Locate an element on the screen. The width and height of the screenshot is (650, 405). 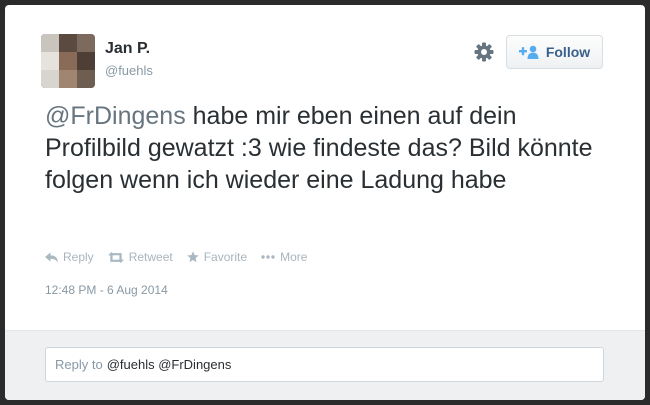
more-button: More is located at coordinates (284, 257).